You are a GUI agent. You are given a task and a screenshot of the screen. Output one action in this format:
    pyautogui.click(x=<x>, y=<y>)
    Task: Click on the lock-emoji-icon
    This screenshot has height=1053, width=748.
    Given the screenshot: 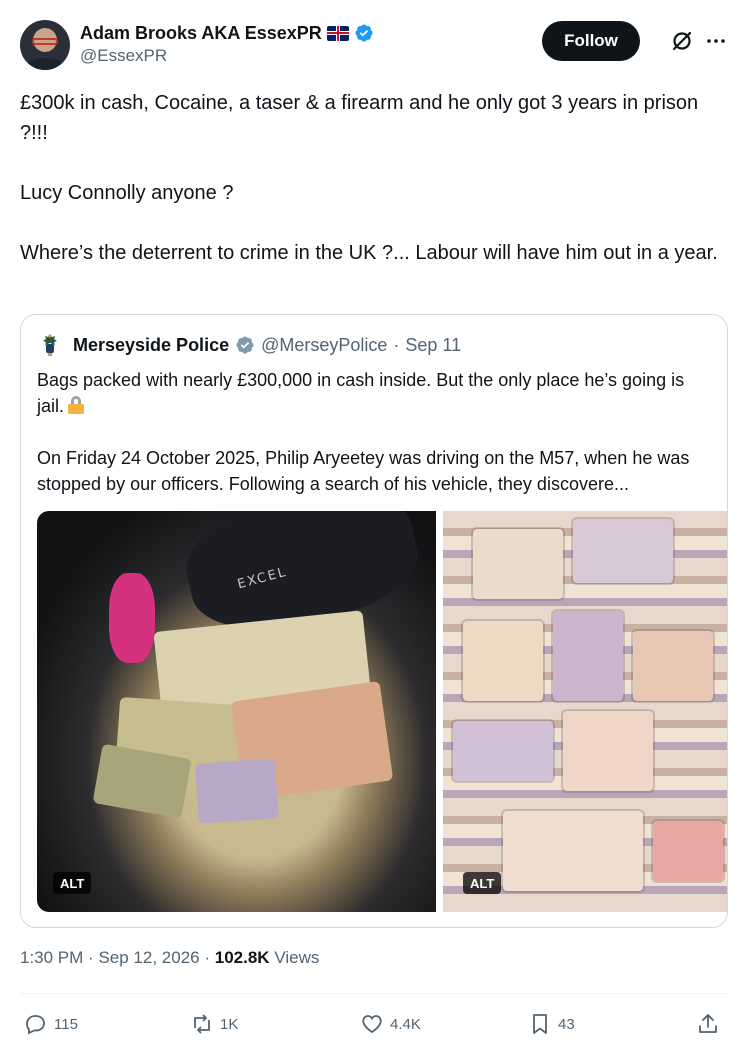 What is the action you would take?
    pyautogui.click(x=76, y=405)
    